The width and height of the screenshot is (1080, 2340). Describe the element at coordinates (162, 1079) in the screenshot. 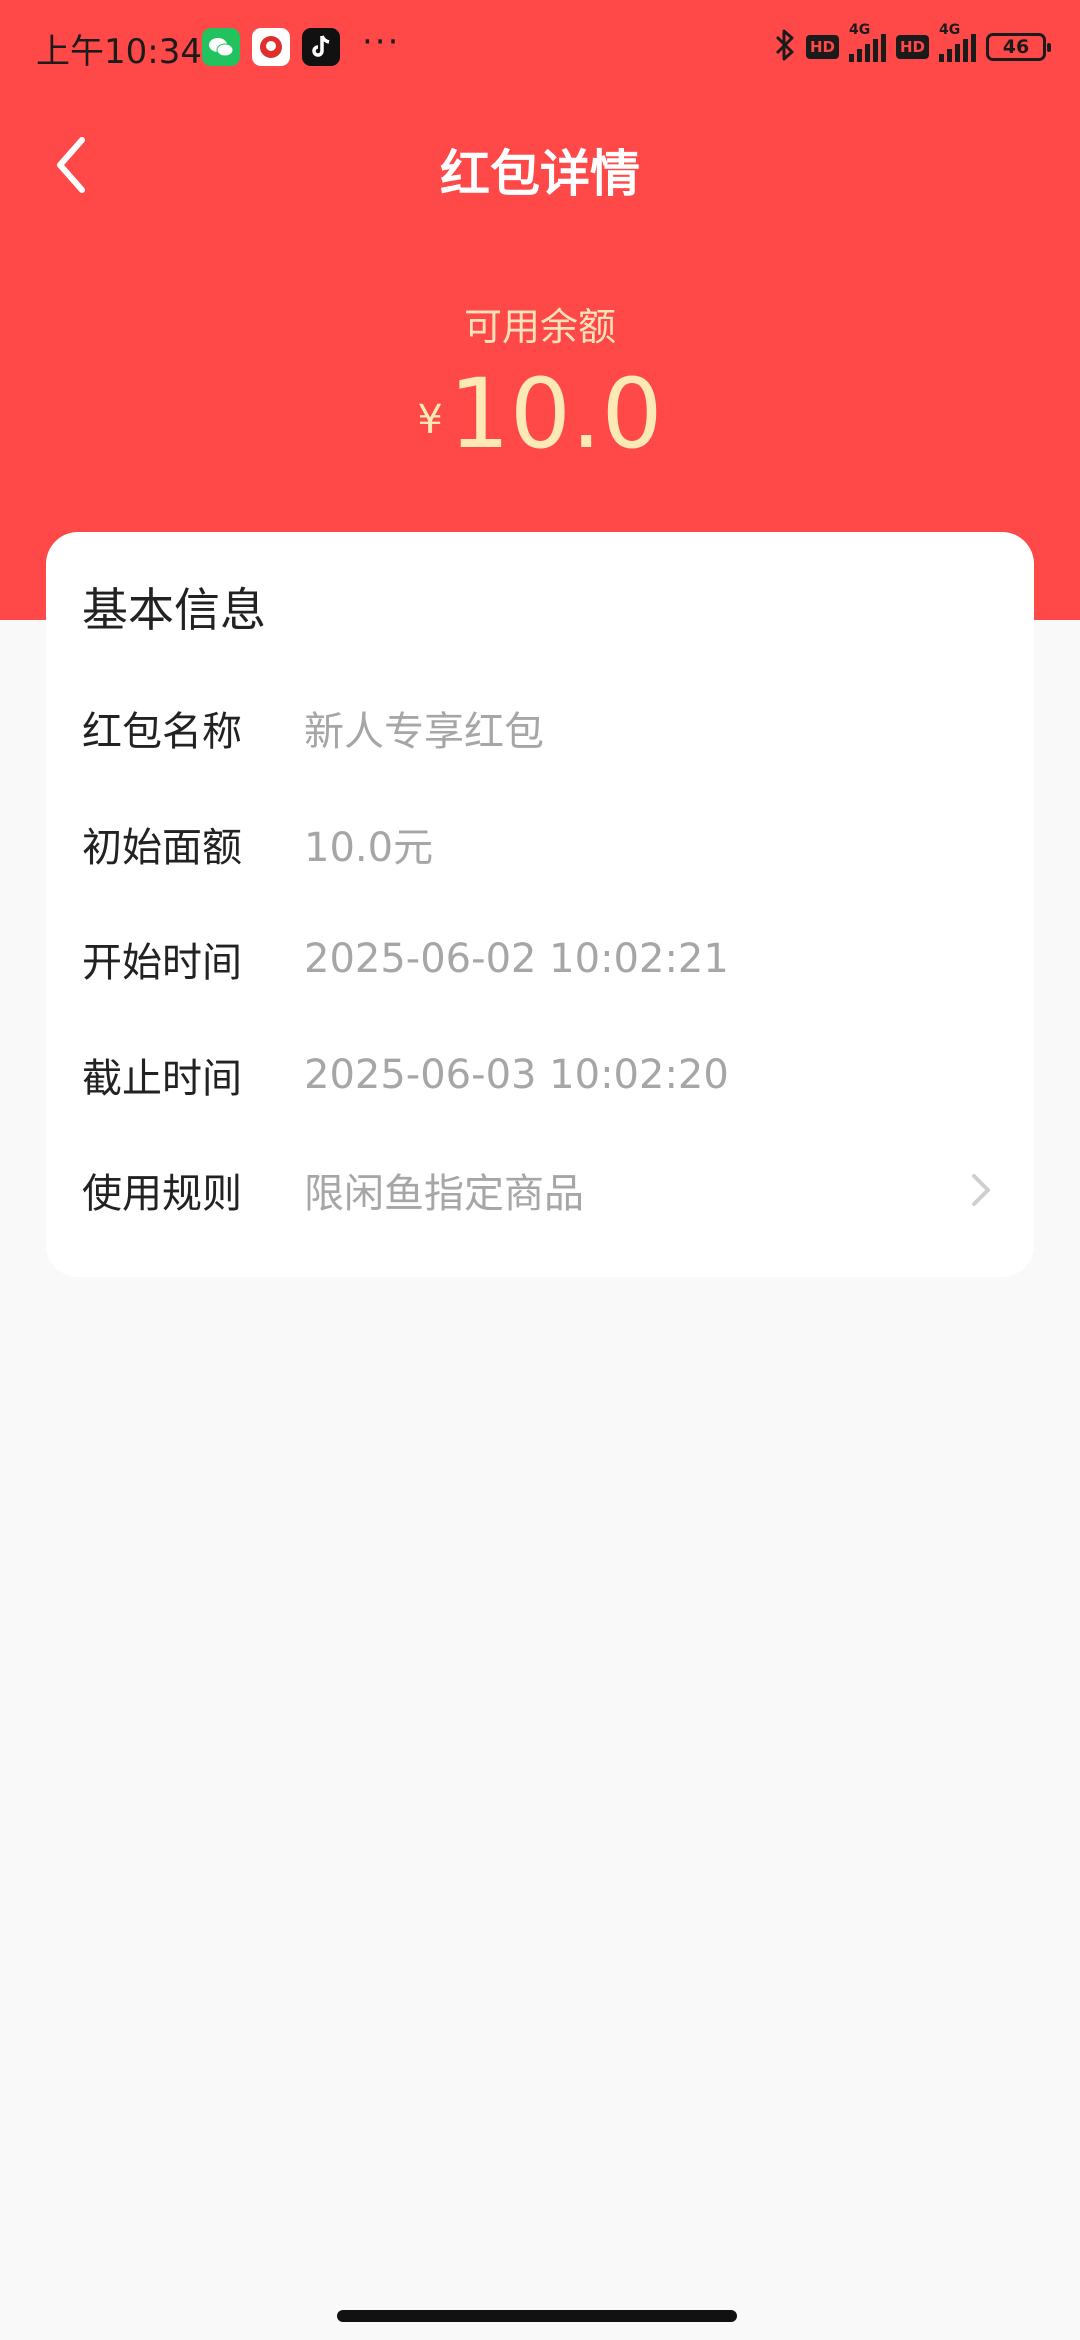

I see `row-label: 截止时间` at that location.